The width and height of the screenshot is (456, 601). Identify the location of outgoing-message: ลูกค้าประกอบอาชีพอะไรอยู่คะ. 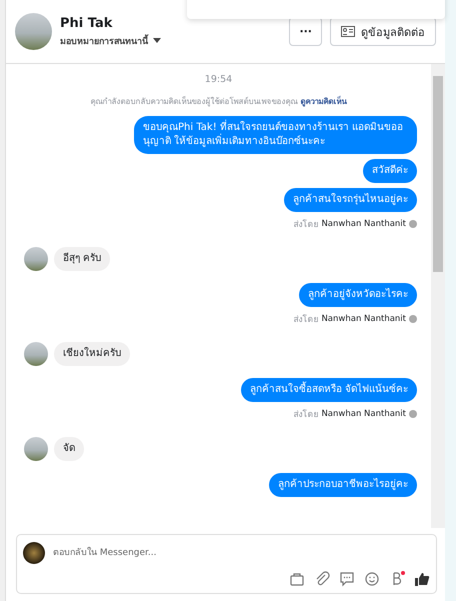
(343, 485).